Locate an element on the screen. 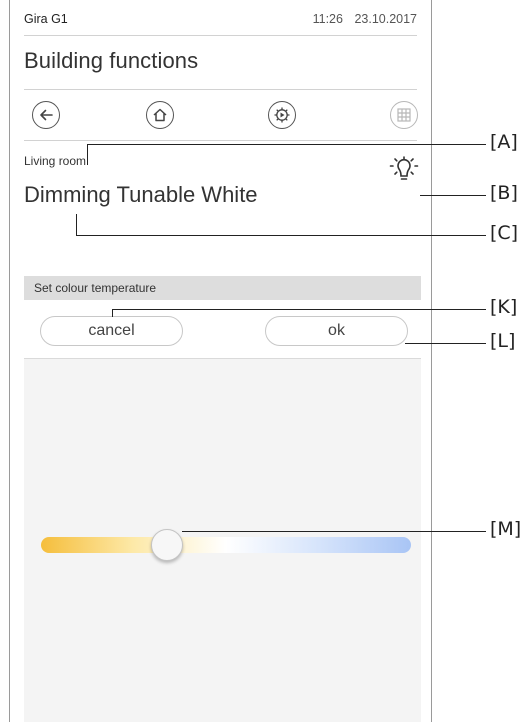 Image resolution: width=532 pixels, height=722 pixels. house-icon is located at coordinates (160, 115).